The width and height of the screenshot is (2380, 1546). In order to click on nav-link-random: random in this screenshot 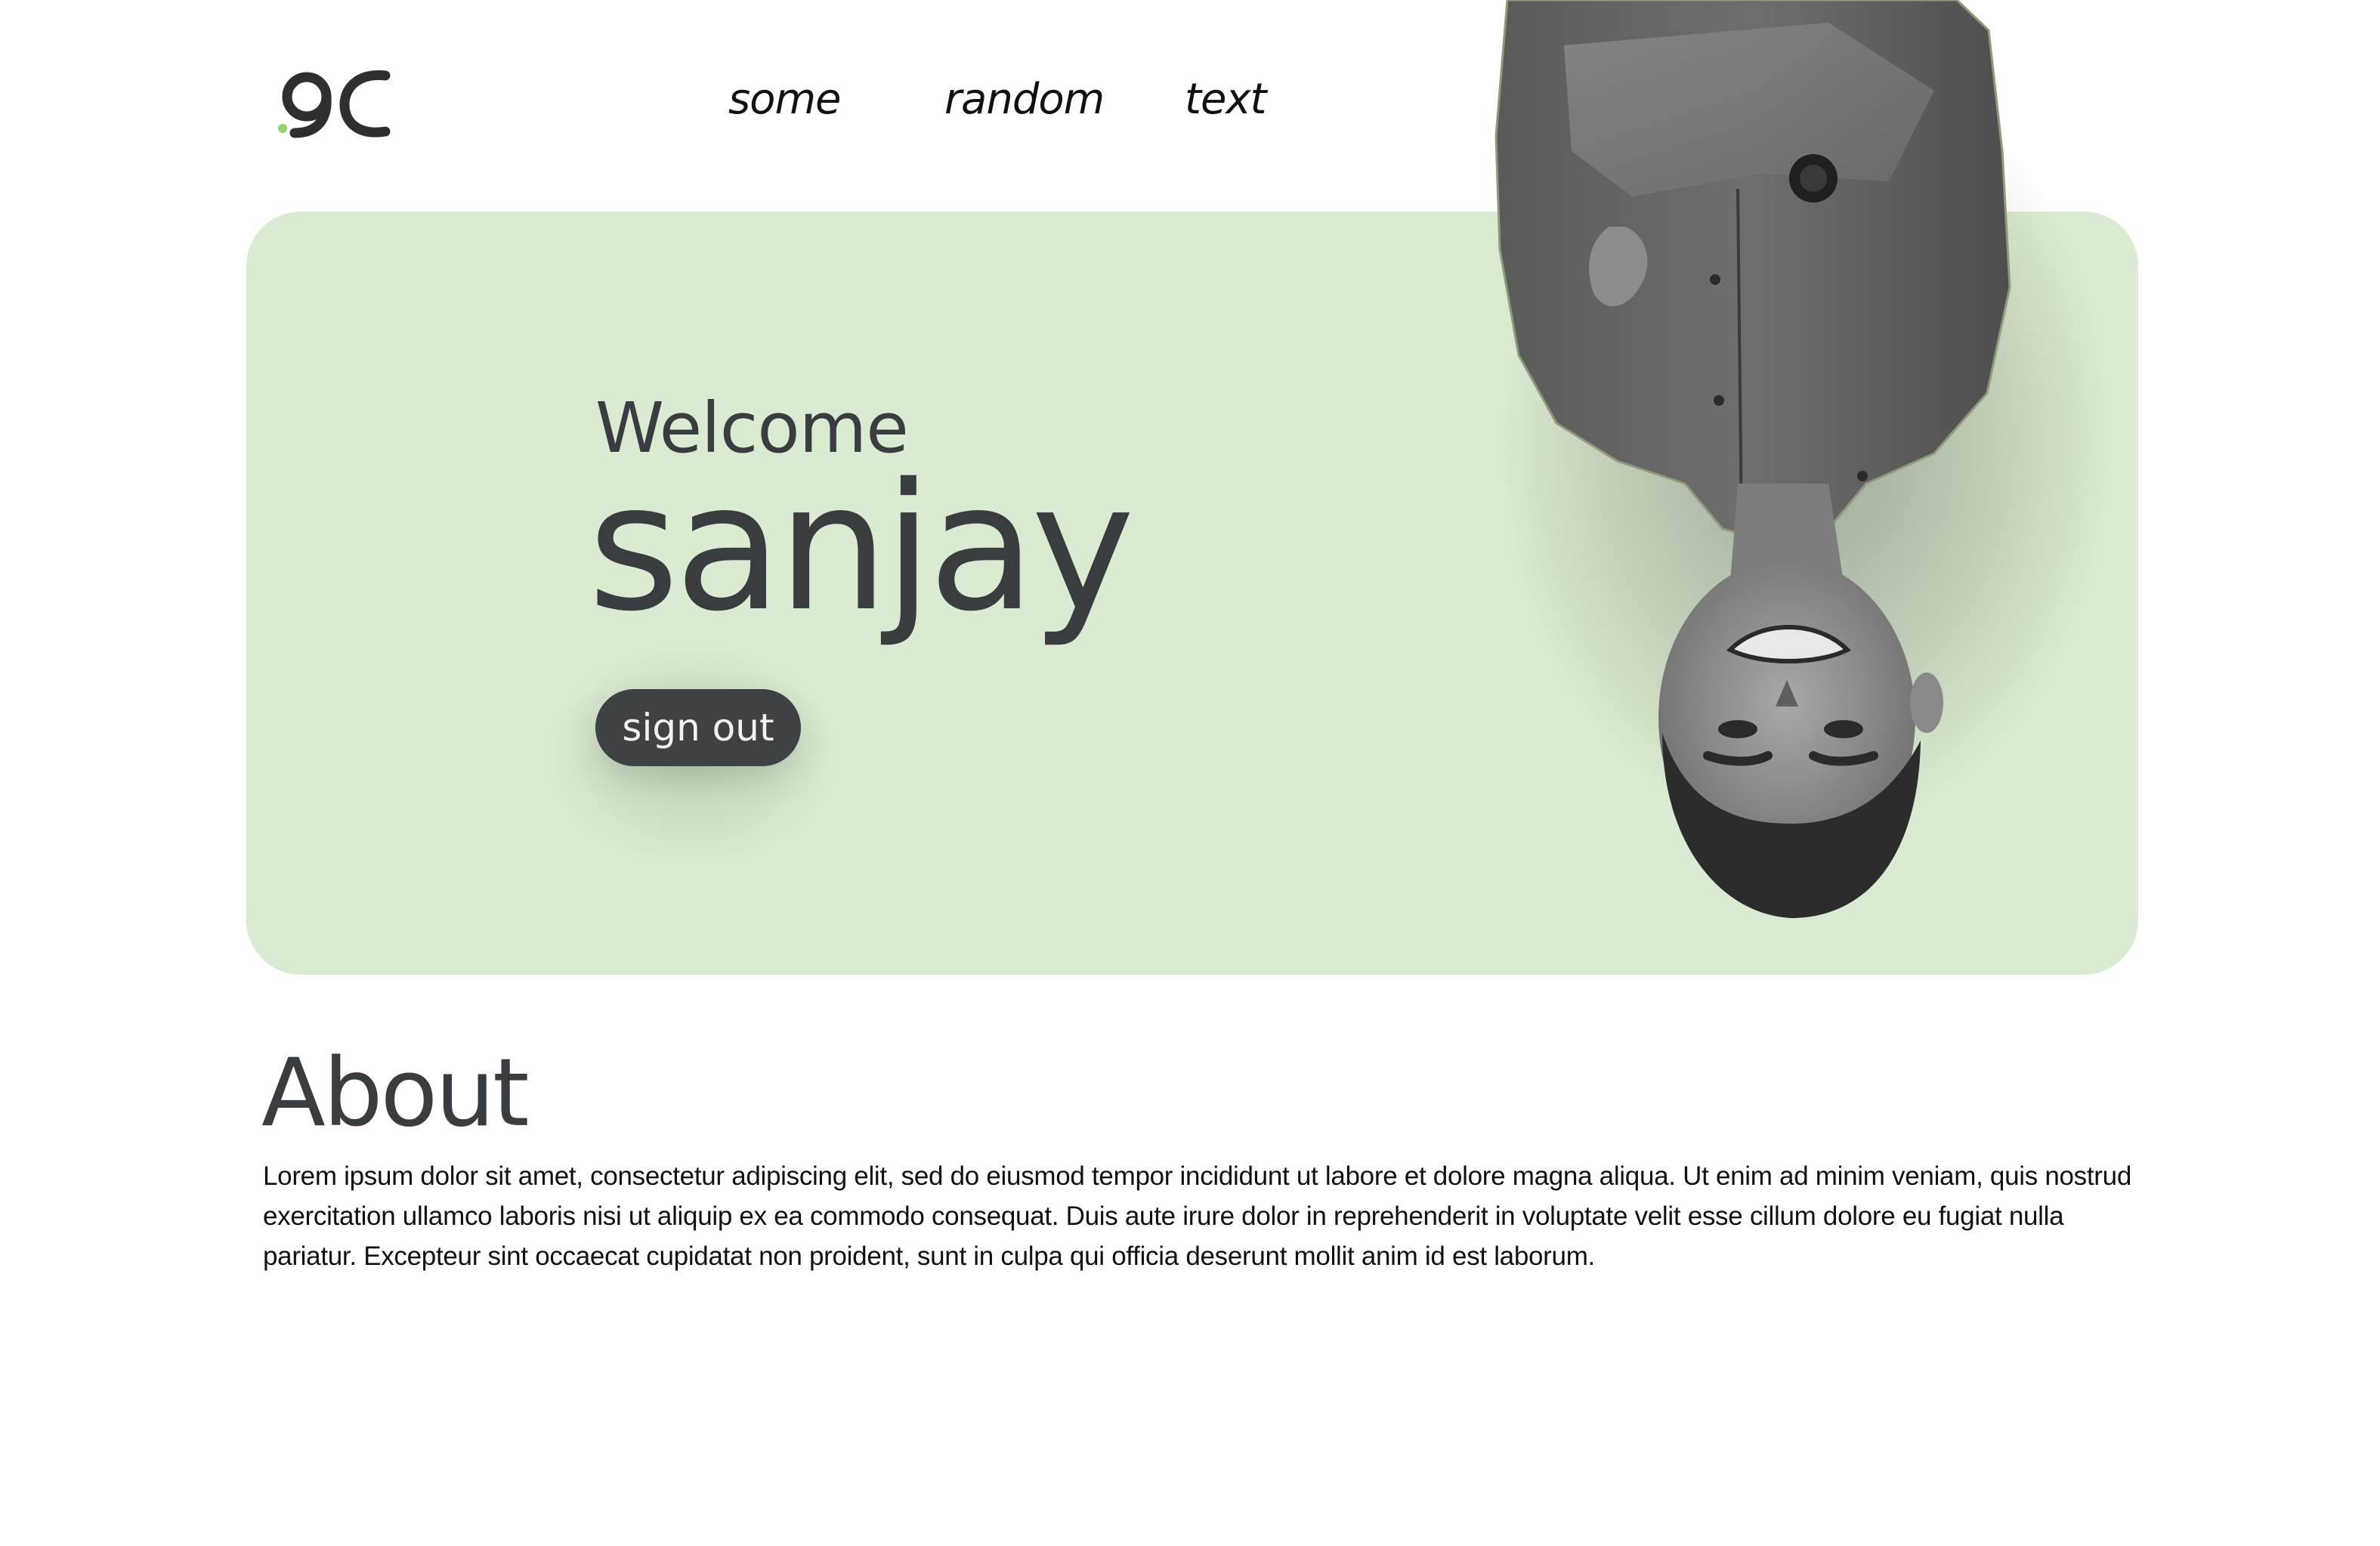, I will do `click(1024, 100)`.